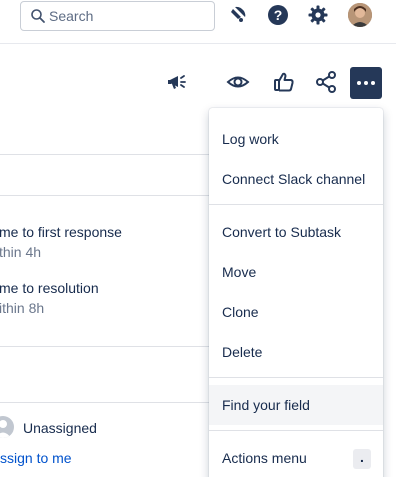 Image resolution: width=396 pixels, height=477 pixels. I want to click on top-navigation-bar: Search ?, so click(198, 22).